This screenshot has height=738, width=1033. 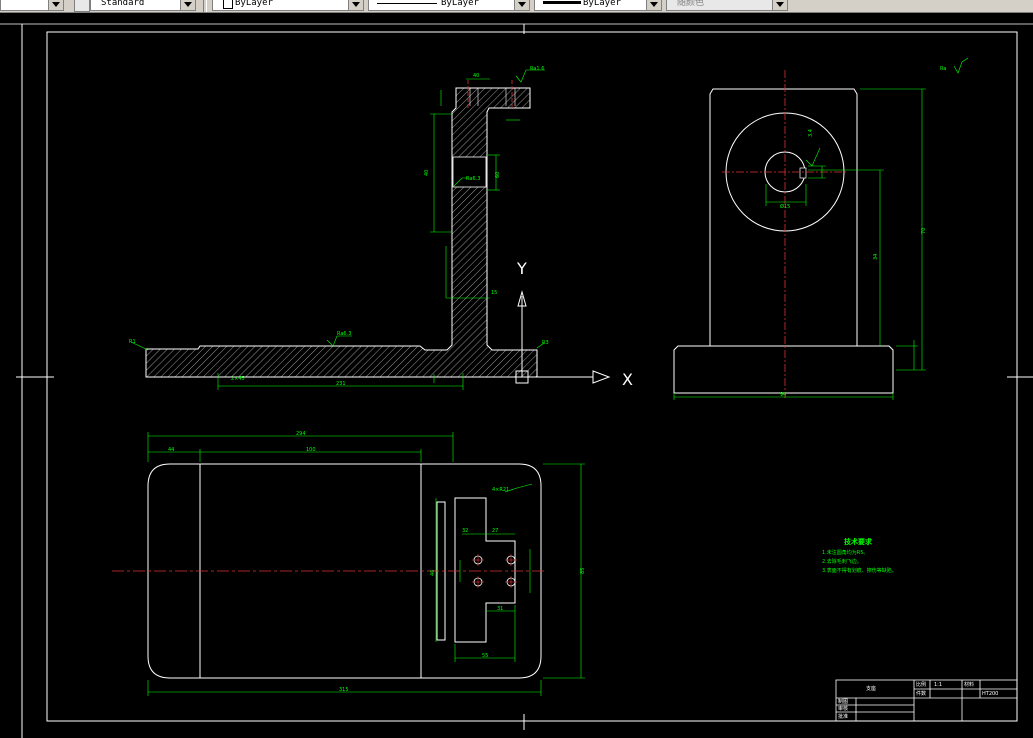 I want to click on dim-height-mid: 46, so click(x=433, y=573).